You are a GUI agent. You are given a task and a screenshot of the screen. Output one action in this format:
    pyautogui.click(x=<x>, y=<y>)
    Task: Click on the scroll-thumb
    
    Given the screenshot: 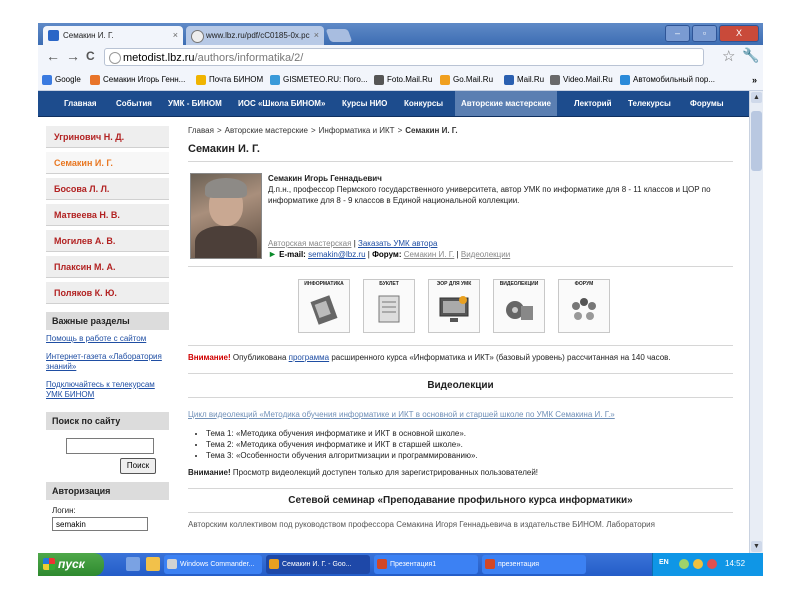 What is the action you would take?
    pyautogui.click(x=756, y=141)
    